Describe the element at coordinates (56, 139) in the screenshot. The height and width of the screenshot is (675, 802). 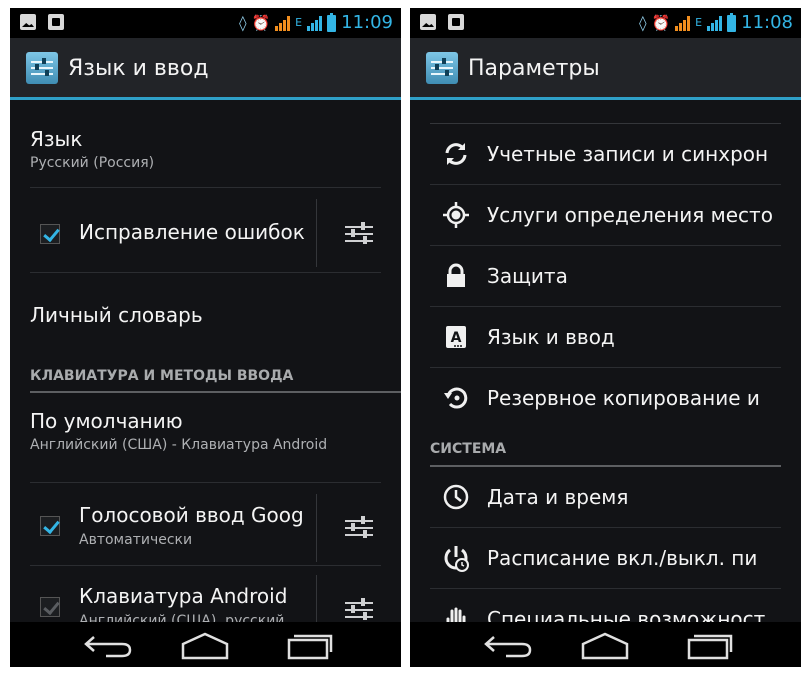
I see `language-title: Язык` at that location.